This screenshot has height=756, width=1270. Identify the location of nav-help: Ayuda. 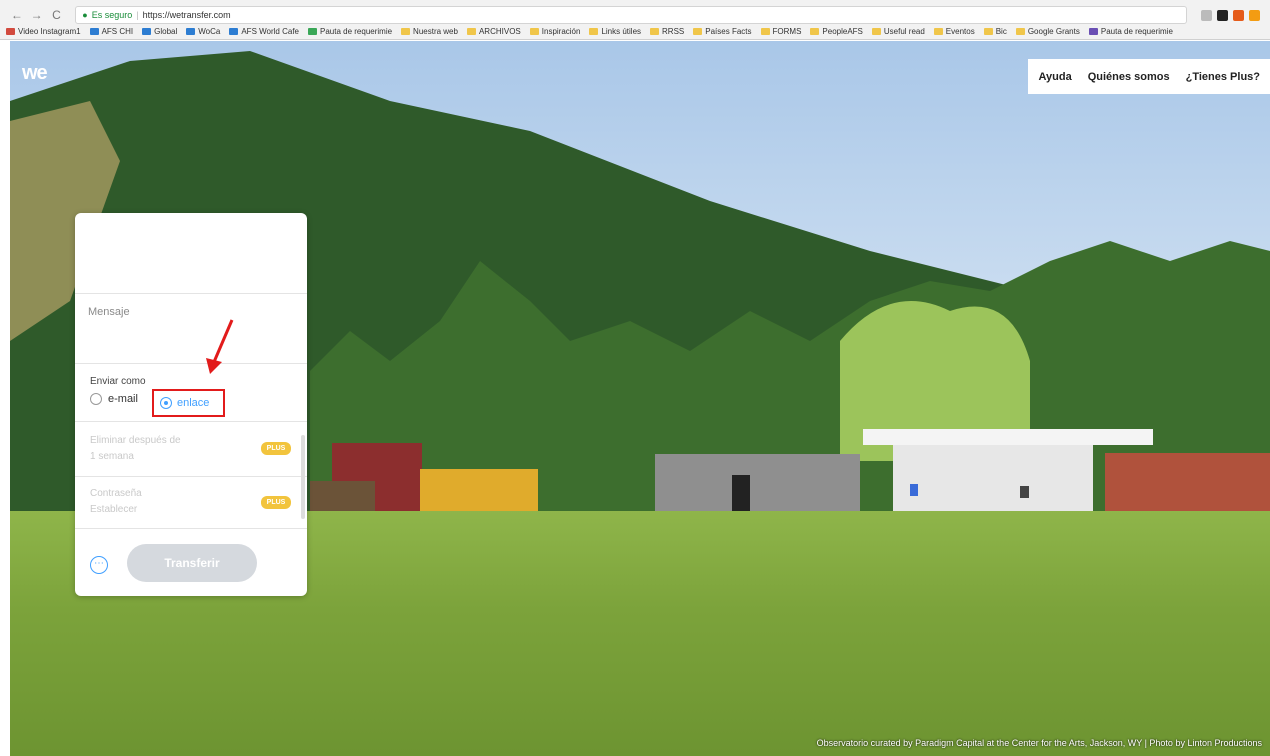
(1054, 77).